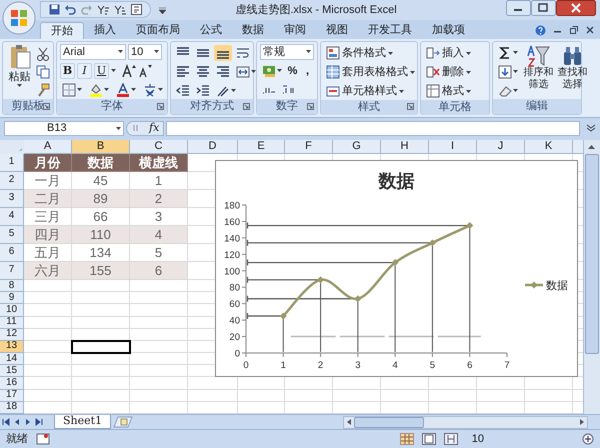 This screenshot has width=600, height=448. Describe the element at coordinates (572, 71) in the screenshot. I see `ribbon-button: 查找和选择` at that location.